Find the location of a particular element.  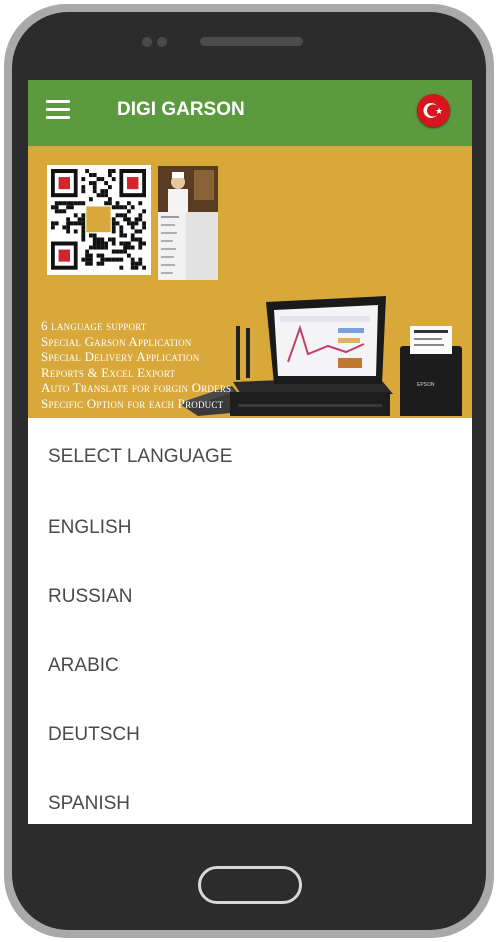

qr-code is located at coordinates (99, 220).